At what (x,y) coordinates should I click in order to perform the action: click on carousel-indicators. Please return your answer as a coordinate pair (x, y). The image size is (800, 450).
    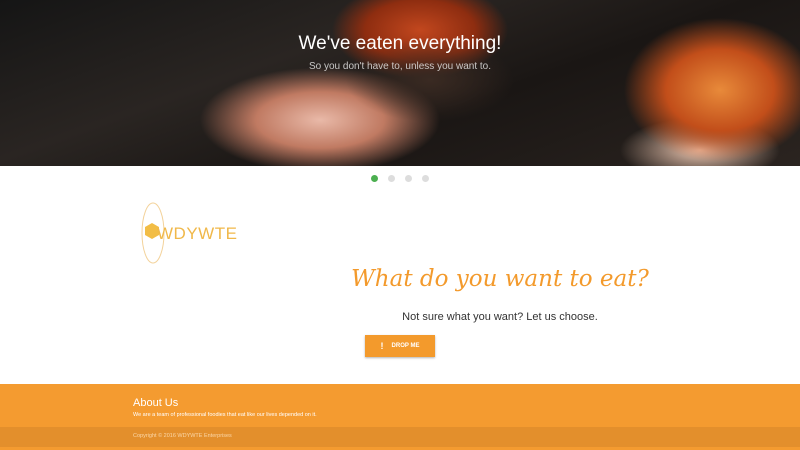
    Looking at the image, I should click on (400, 178).